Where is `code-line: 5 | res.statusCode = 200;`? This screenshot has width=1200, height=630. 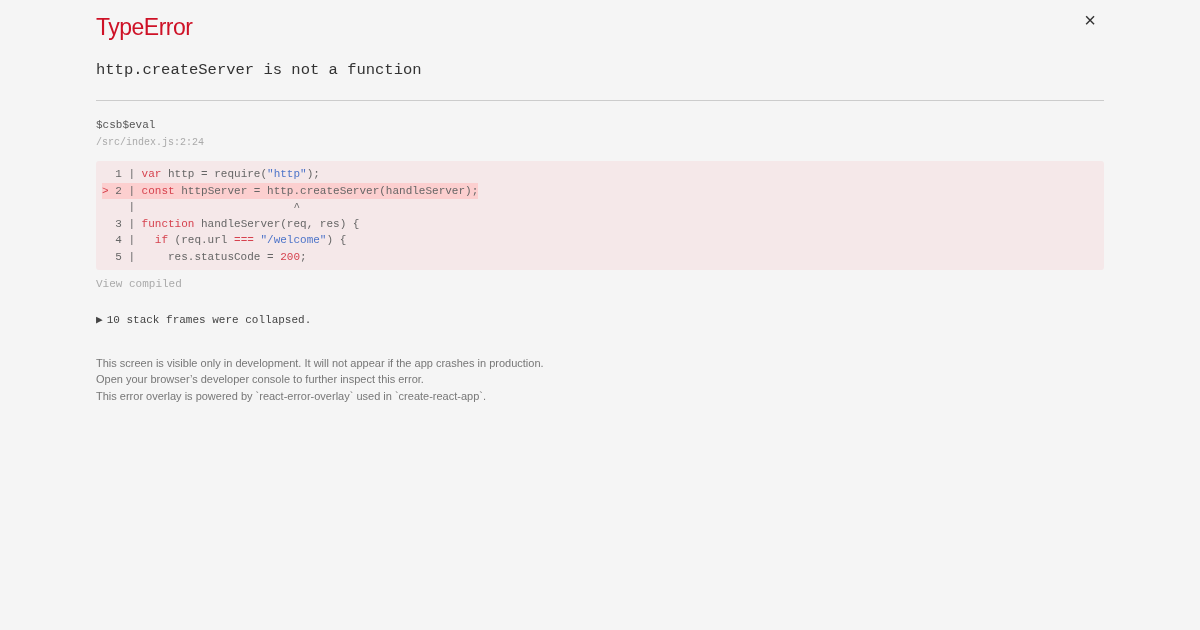
code-line: 5 | res.statusCode = 200; is located at coordinates (211, 257).